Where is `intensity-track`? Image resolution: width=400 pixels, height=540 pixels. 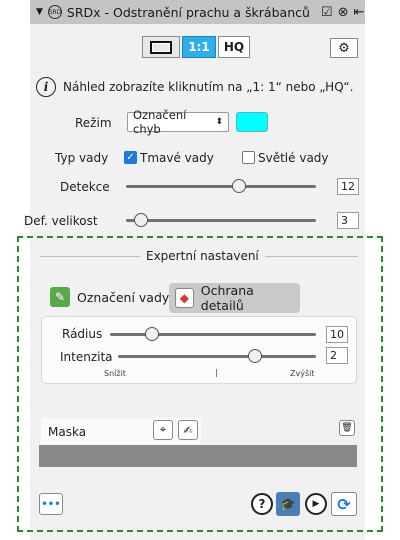 intensity-track is located at coordinates (217, 356).